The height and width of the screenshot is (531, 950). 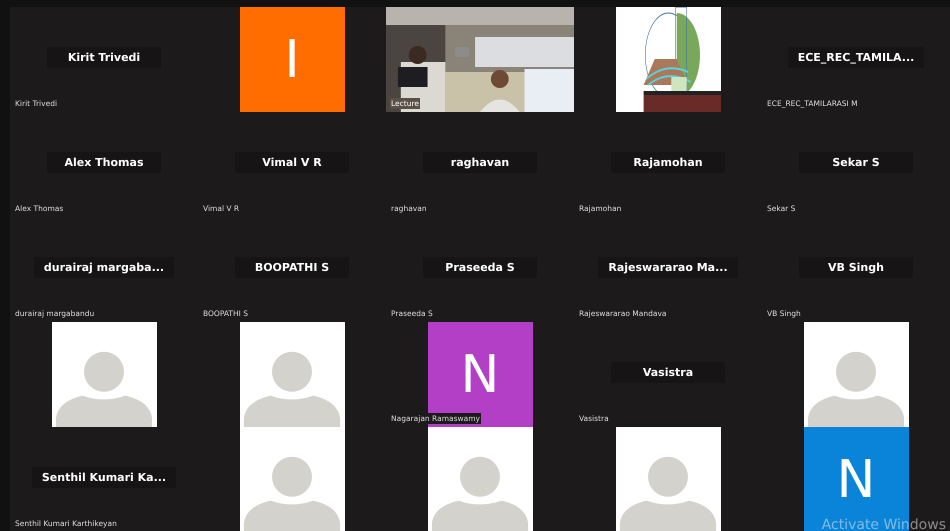 I want to click on participant-name: Sekar S, so click(x=856, y=162).